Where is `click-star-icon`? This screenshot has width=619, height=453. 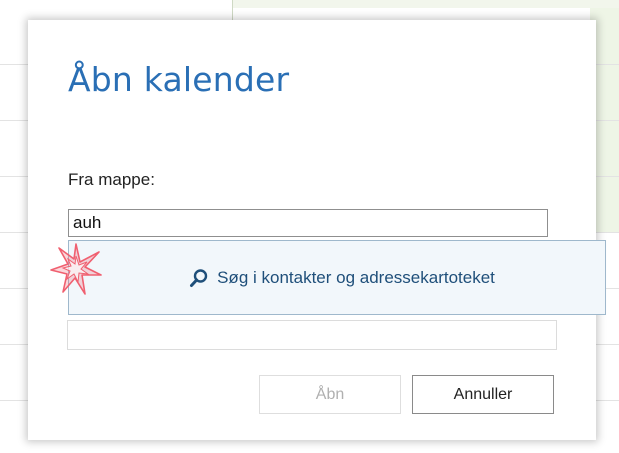 click-star-icon is located at coordinates (76, 269).